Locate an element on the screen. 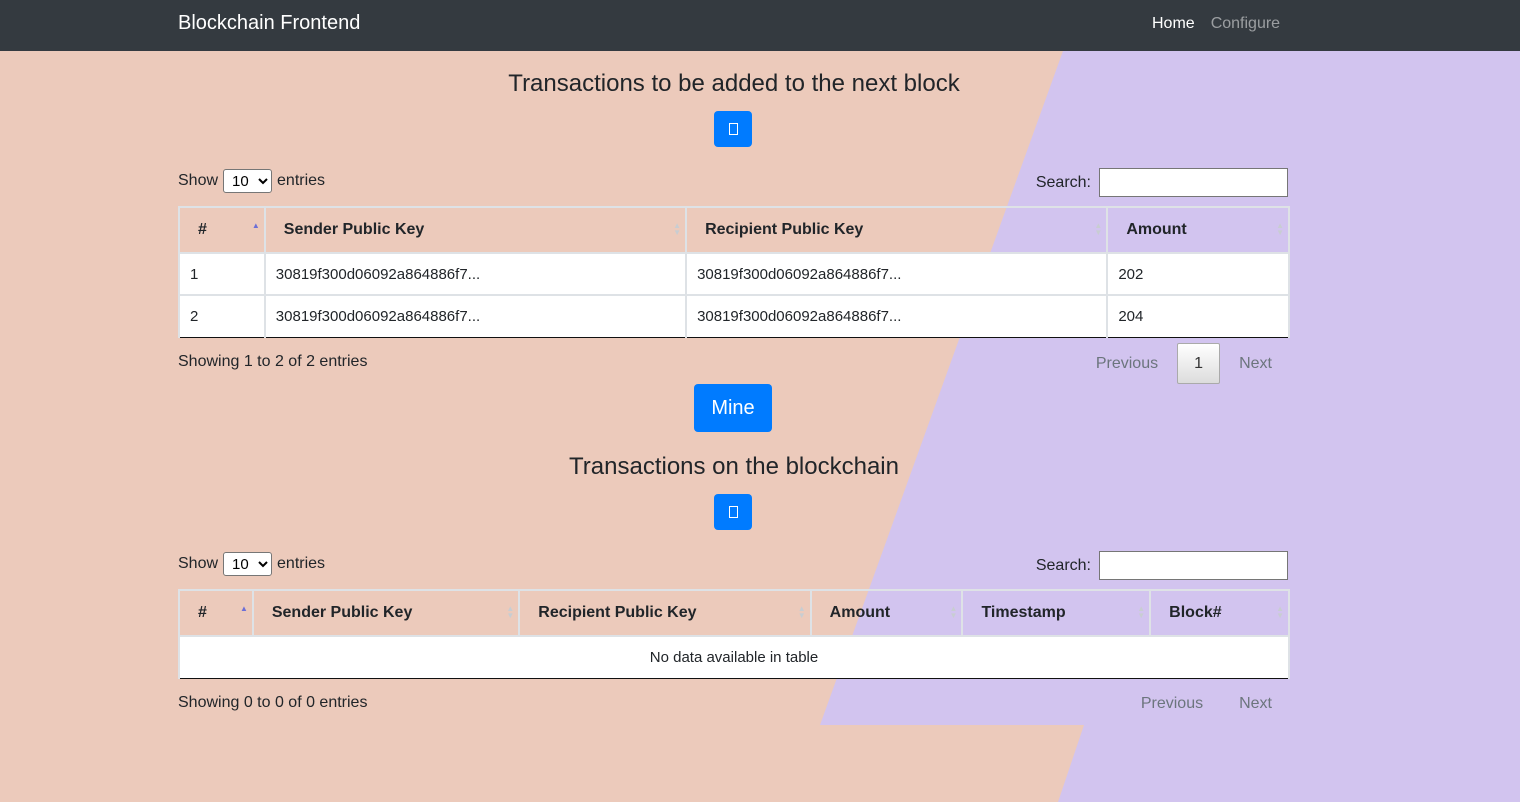  empty-table-message: No data available in table is located at coordinates (734, 657).